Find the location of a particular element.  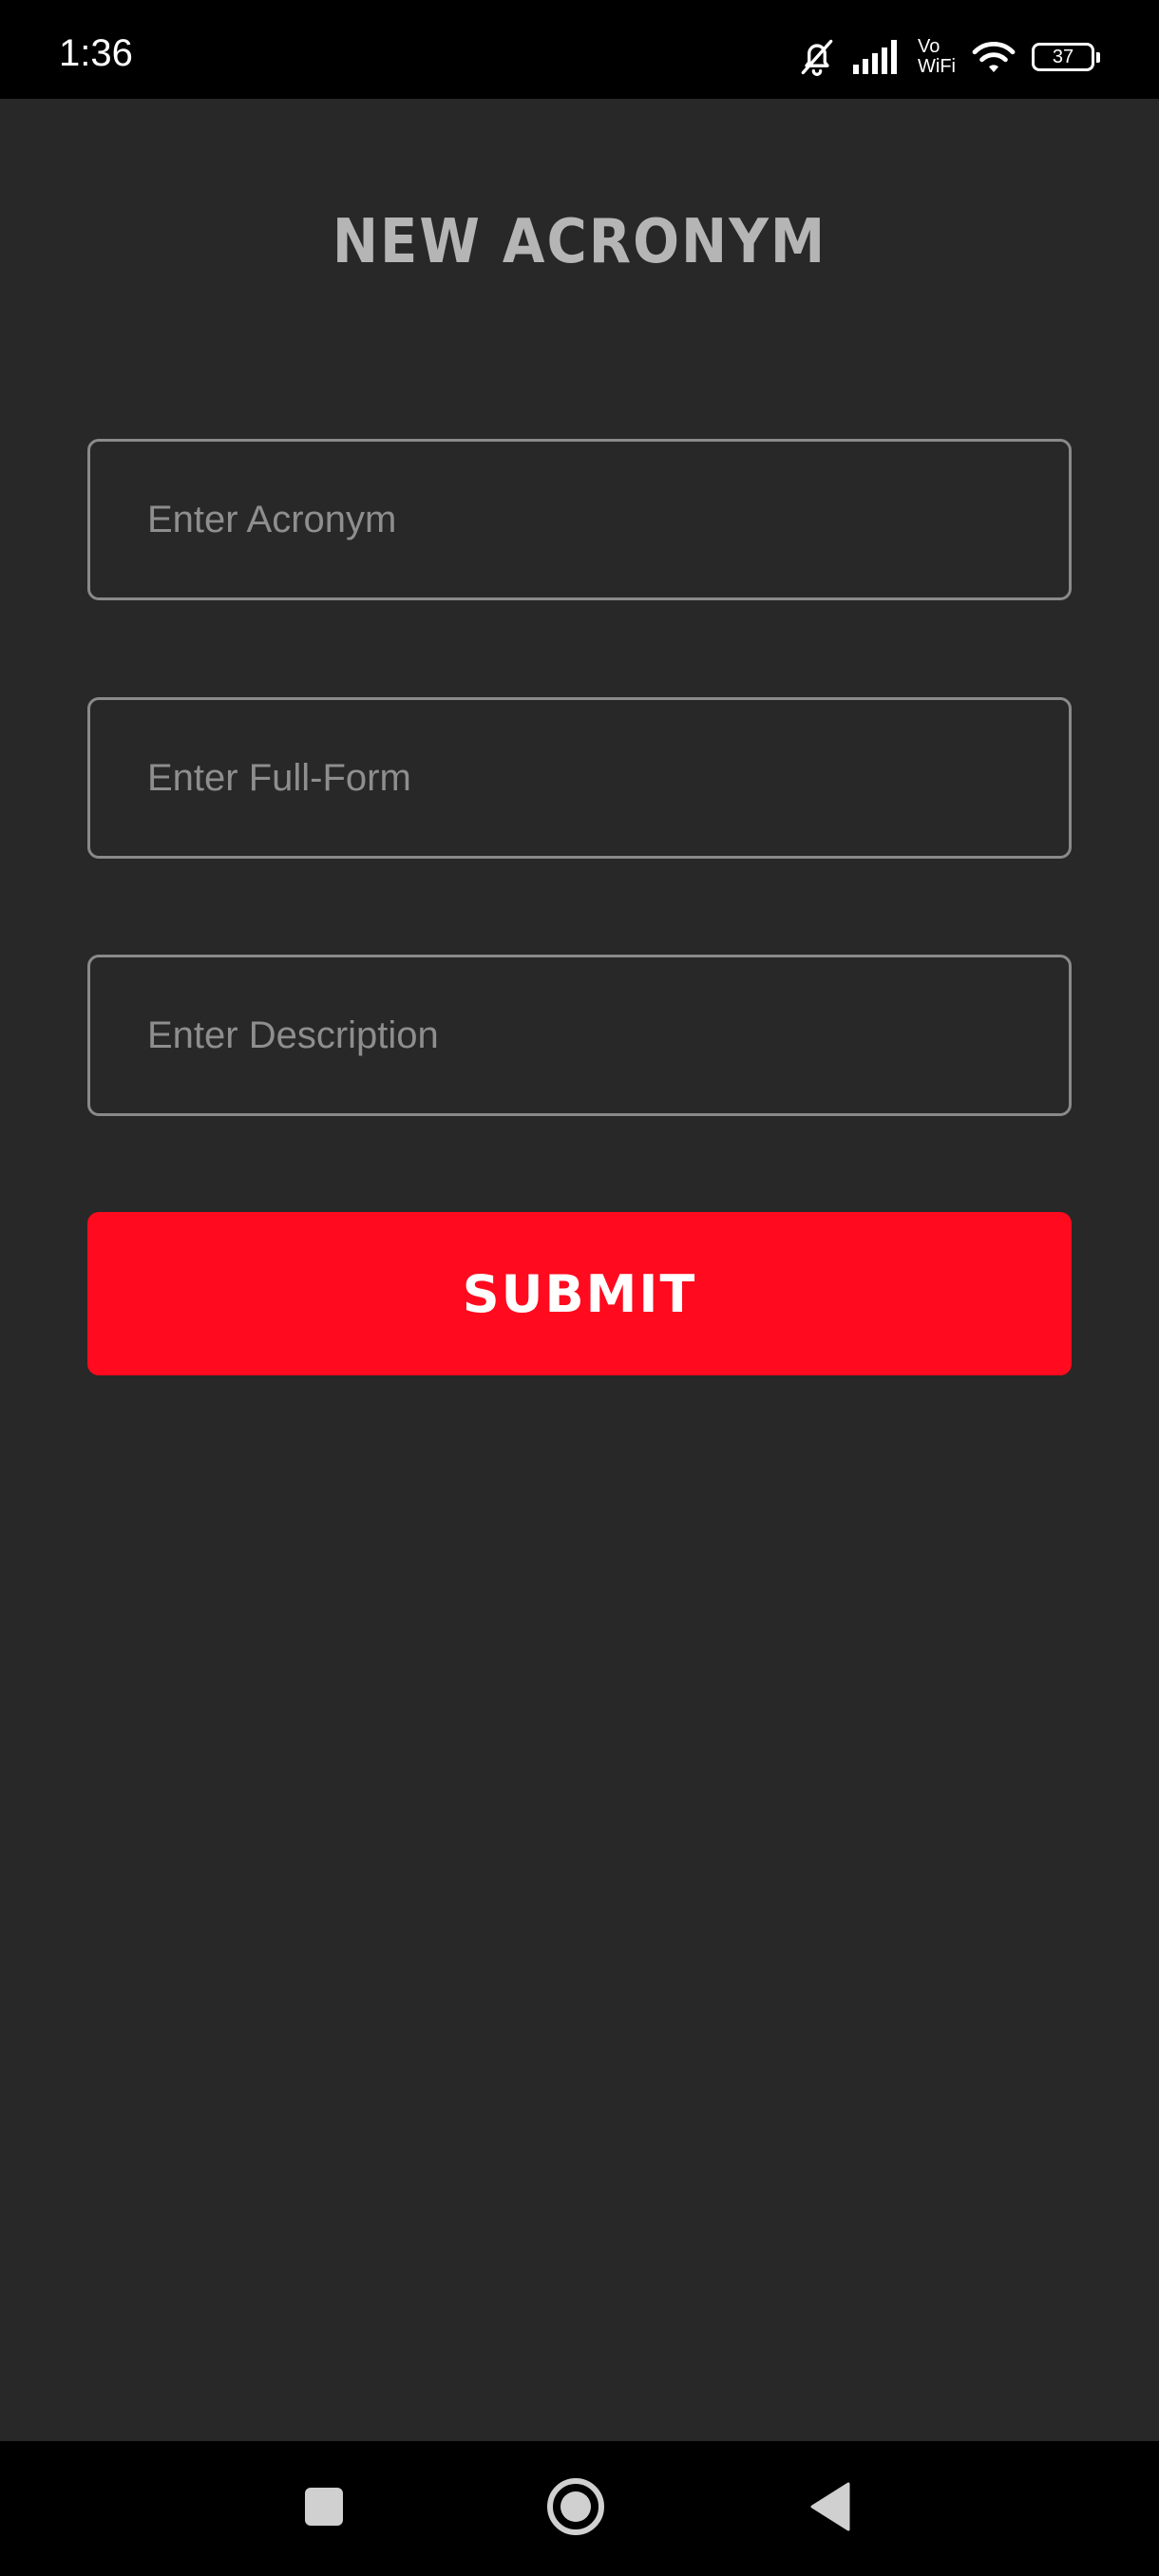

vowifi-bottom-label: WiFi is located at coordinates (937, 66).